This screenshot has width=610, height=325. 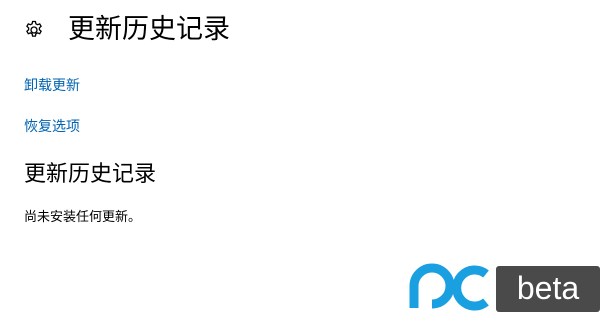 I want to click on page-header: 更新历史记录, so click(x=127, y=30).